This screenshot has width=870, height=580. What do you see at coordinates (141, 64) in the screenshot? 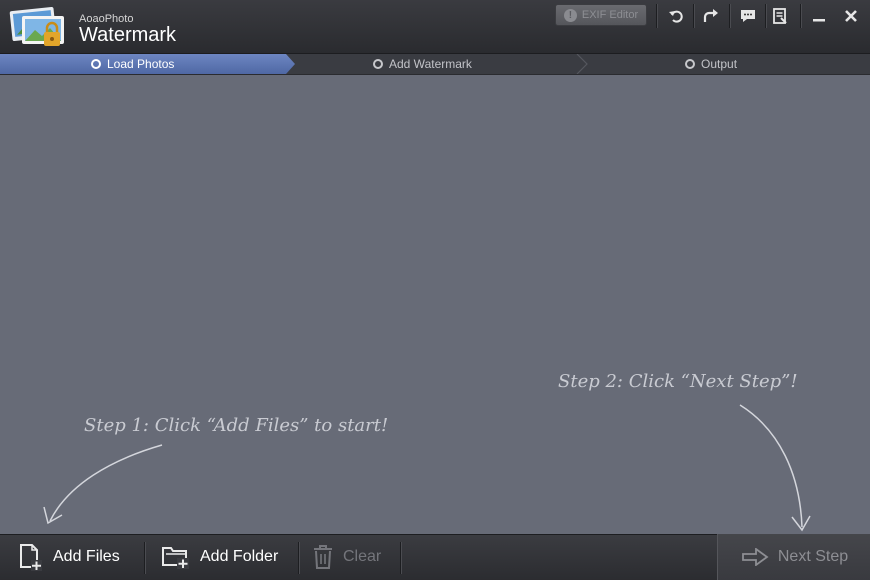
I see `step-label: Load Photos` at bounding box center [141, 64].